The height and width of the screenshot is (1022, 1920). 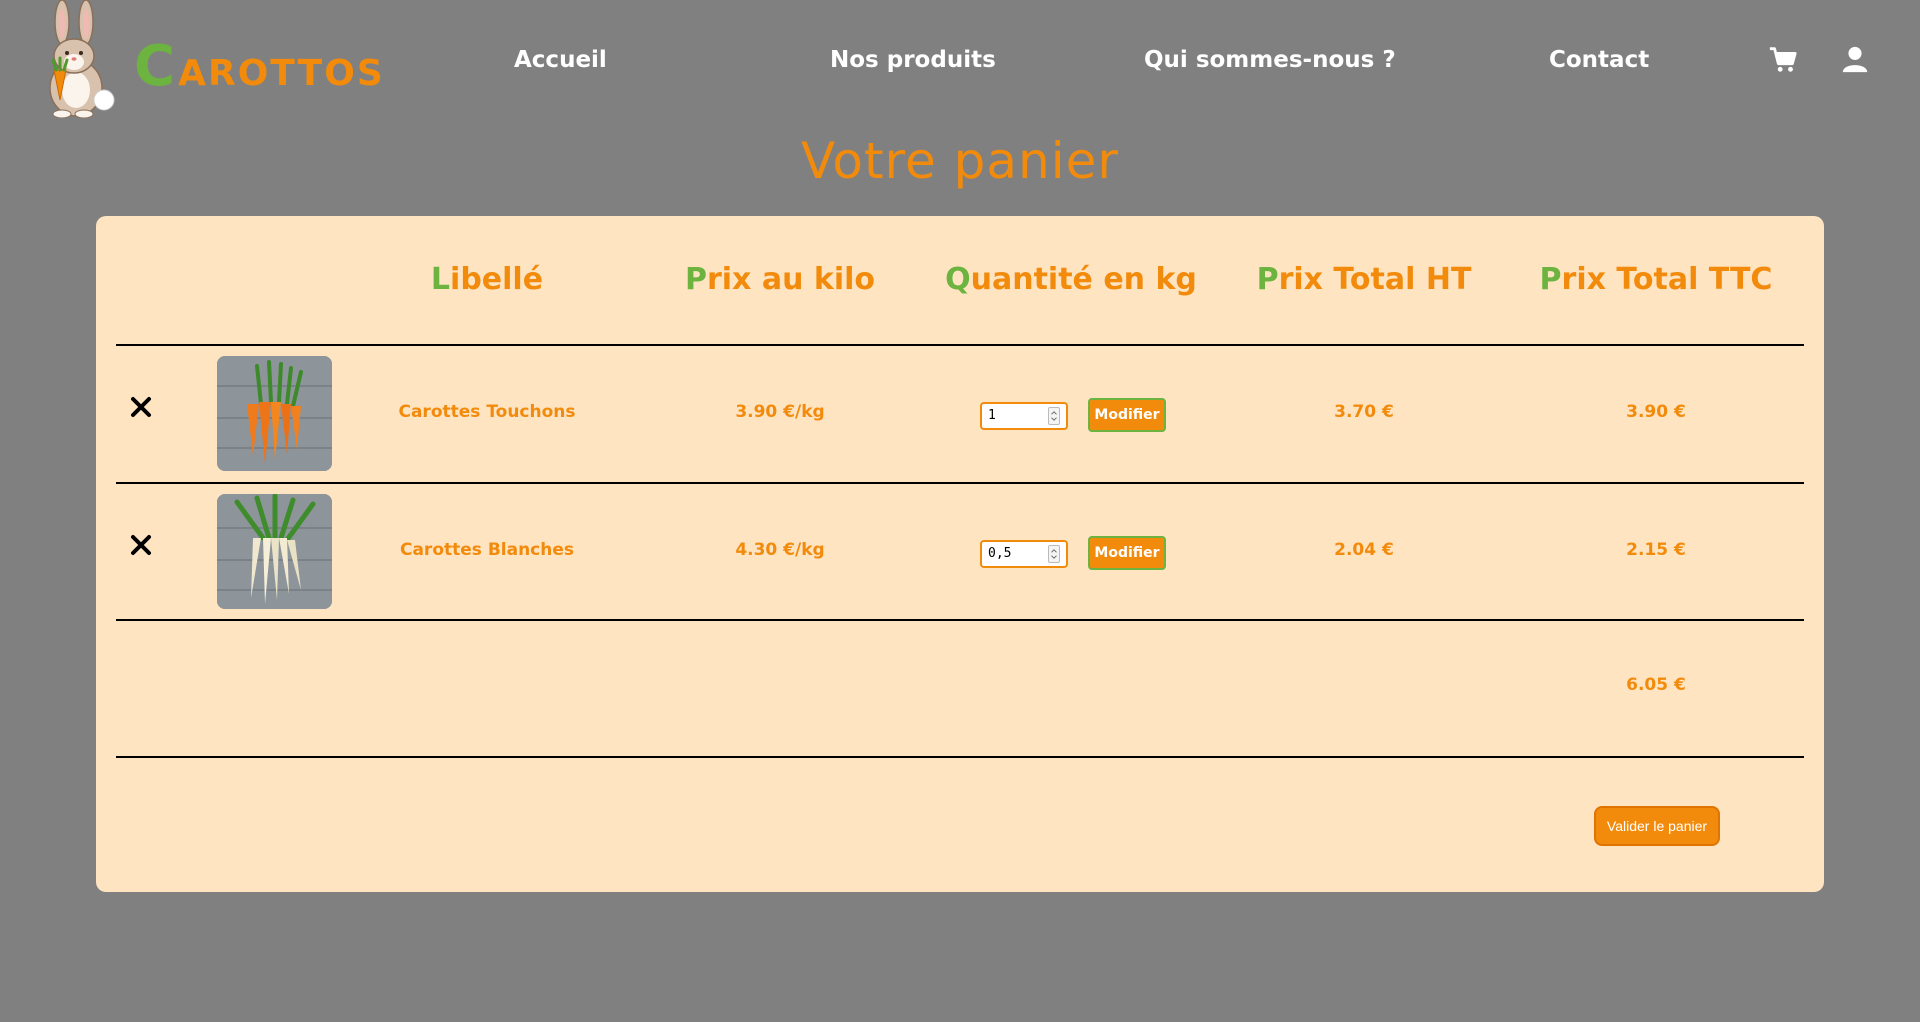 I want to click on table-divider, so click(x=960, y=757).